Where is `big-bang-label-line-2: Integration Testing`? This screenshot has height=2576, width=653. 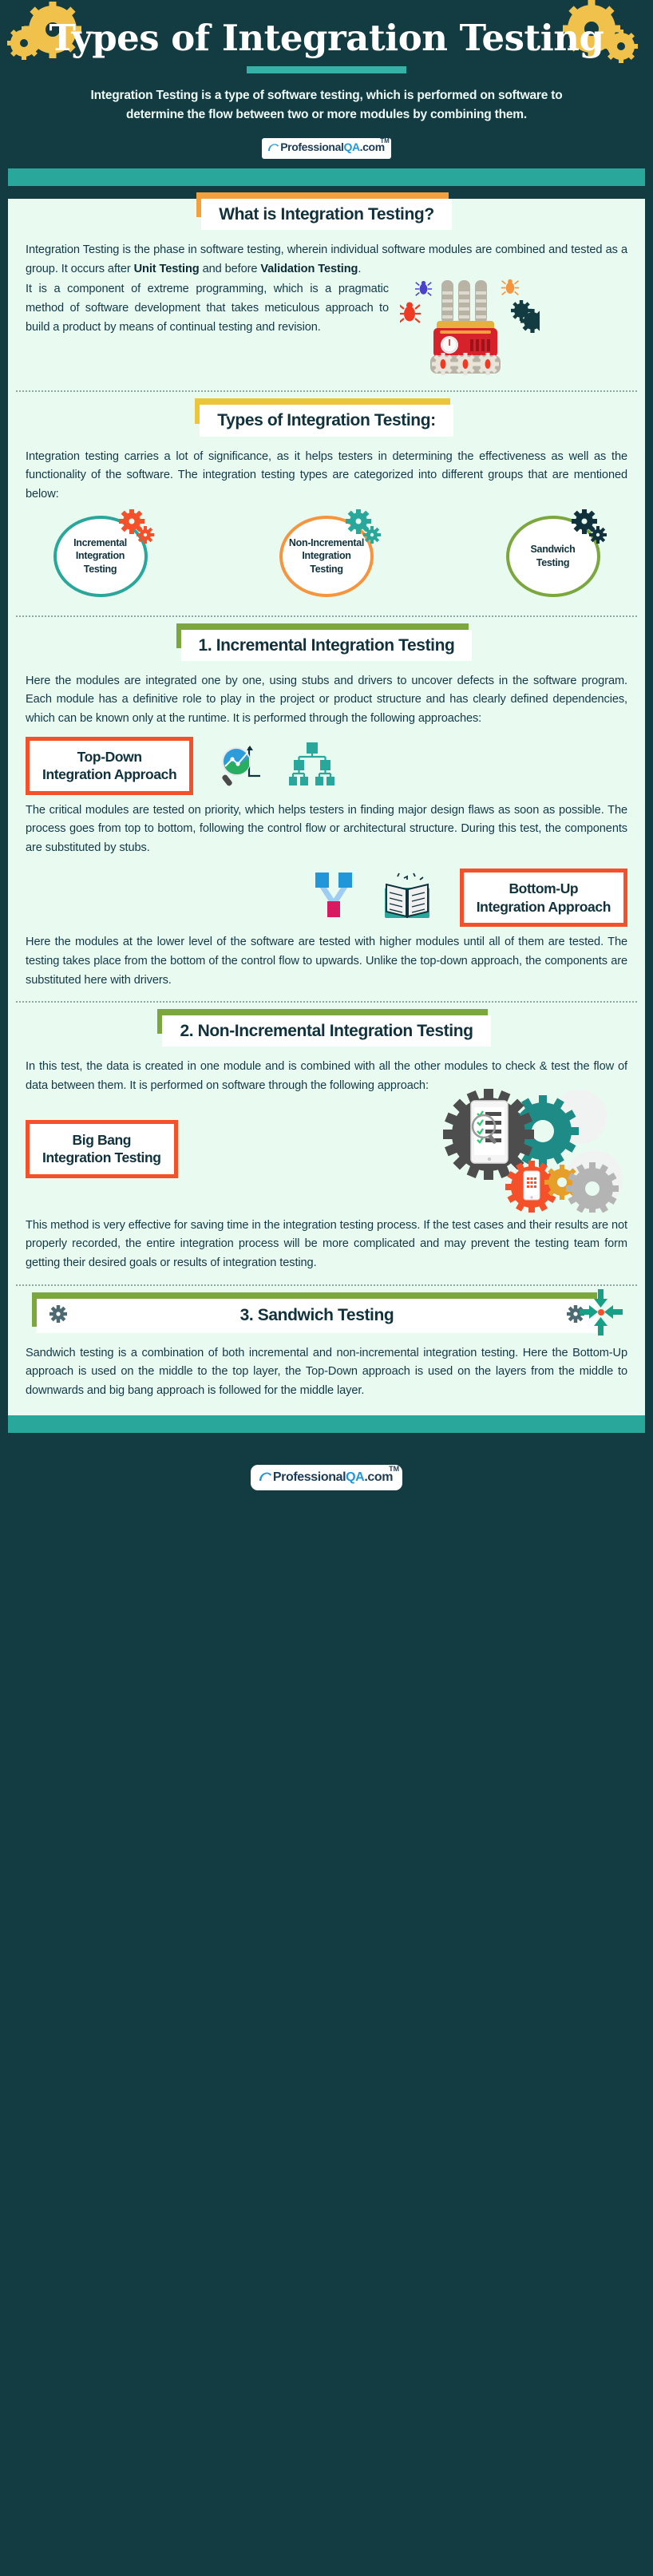 big-bang-label-line-2: Integration Testing is located at coordinates (102, 1158).